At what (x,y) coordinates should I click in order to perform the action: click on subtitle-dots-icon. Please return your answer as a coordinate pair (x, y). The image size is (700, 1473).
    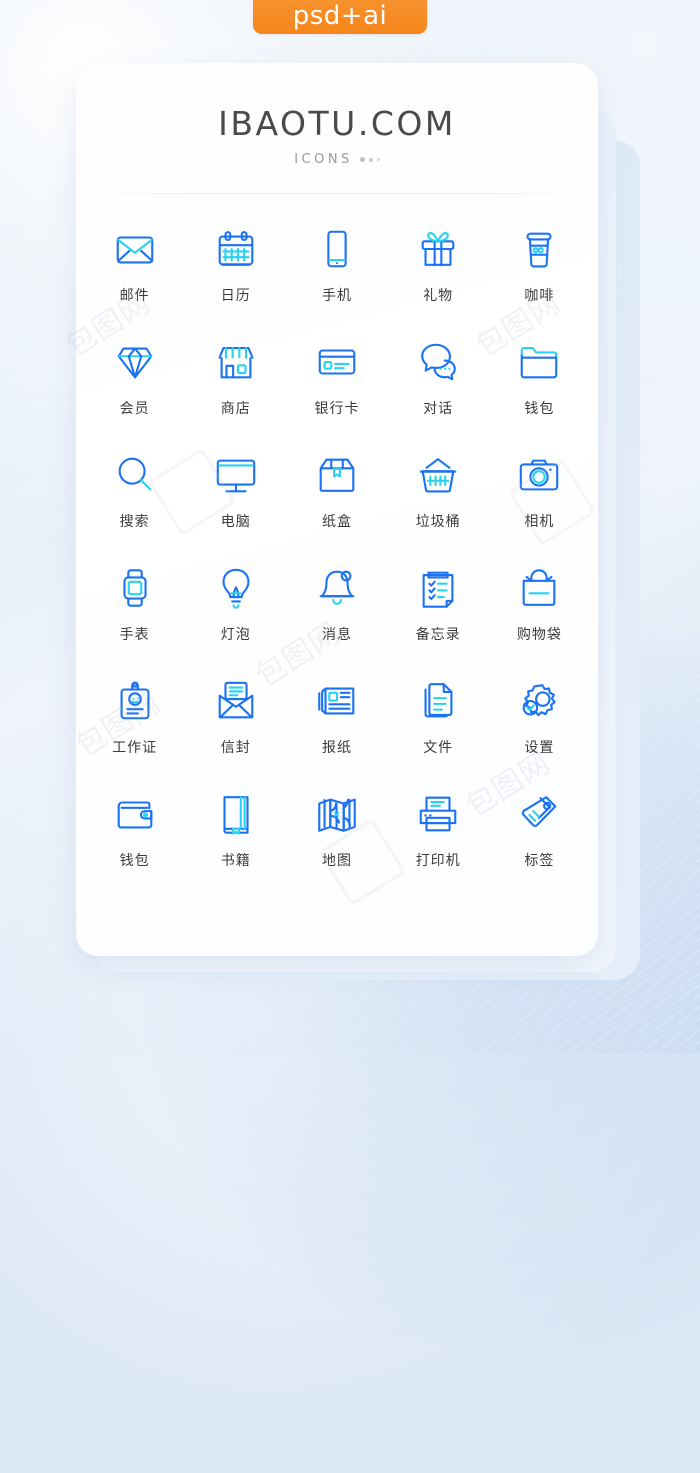
    Looking at the image, I should click on (369, 159).